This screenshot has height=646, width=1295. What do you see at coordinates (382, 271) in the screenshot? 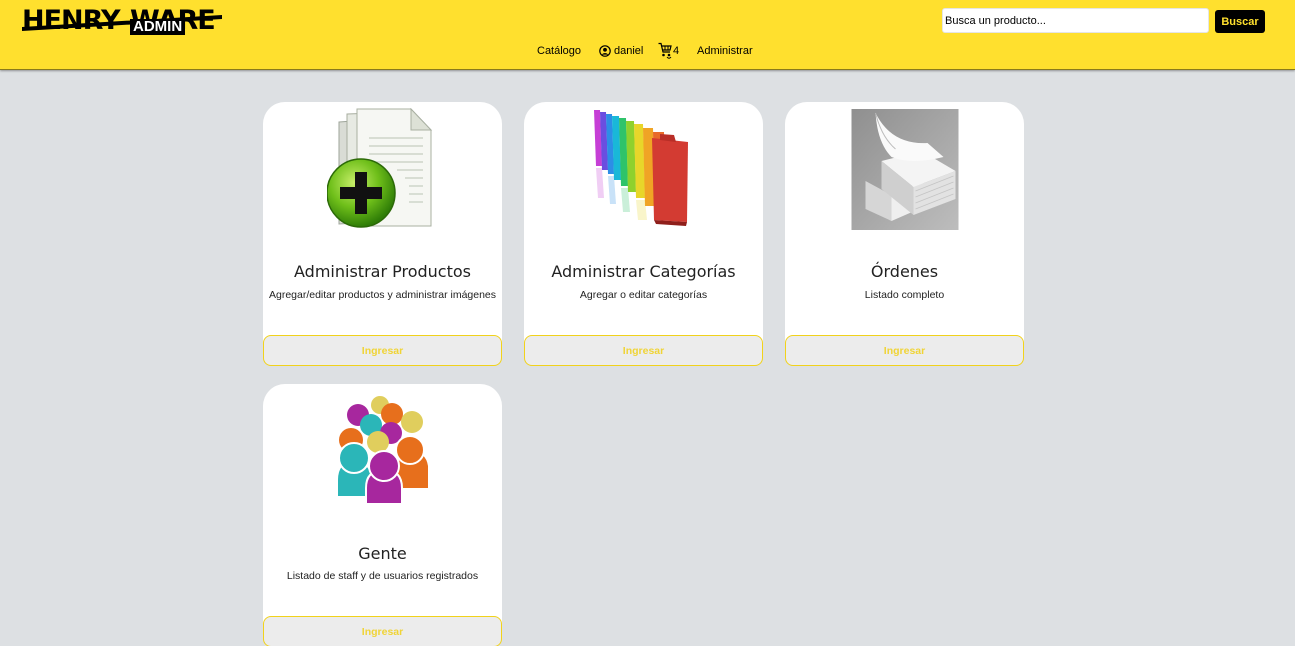
I see `card-title: Administrar Productos` at bounding box center [382, 271].